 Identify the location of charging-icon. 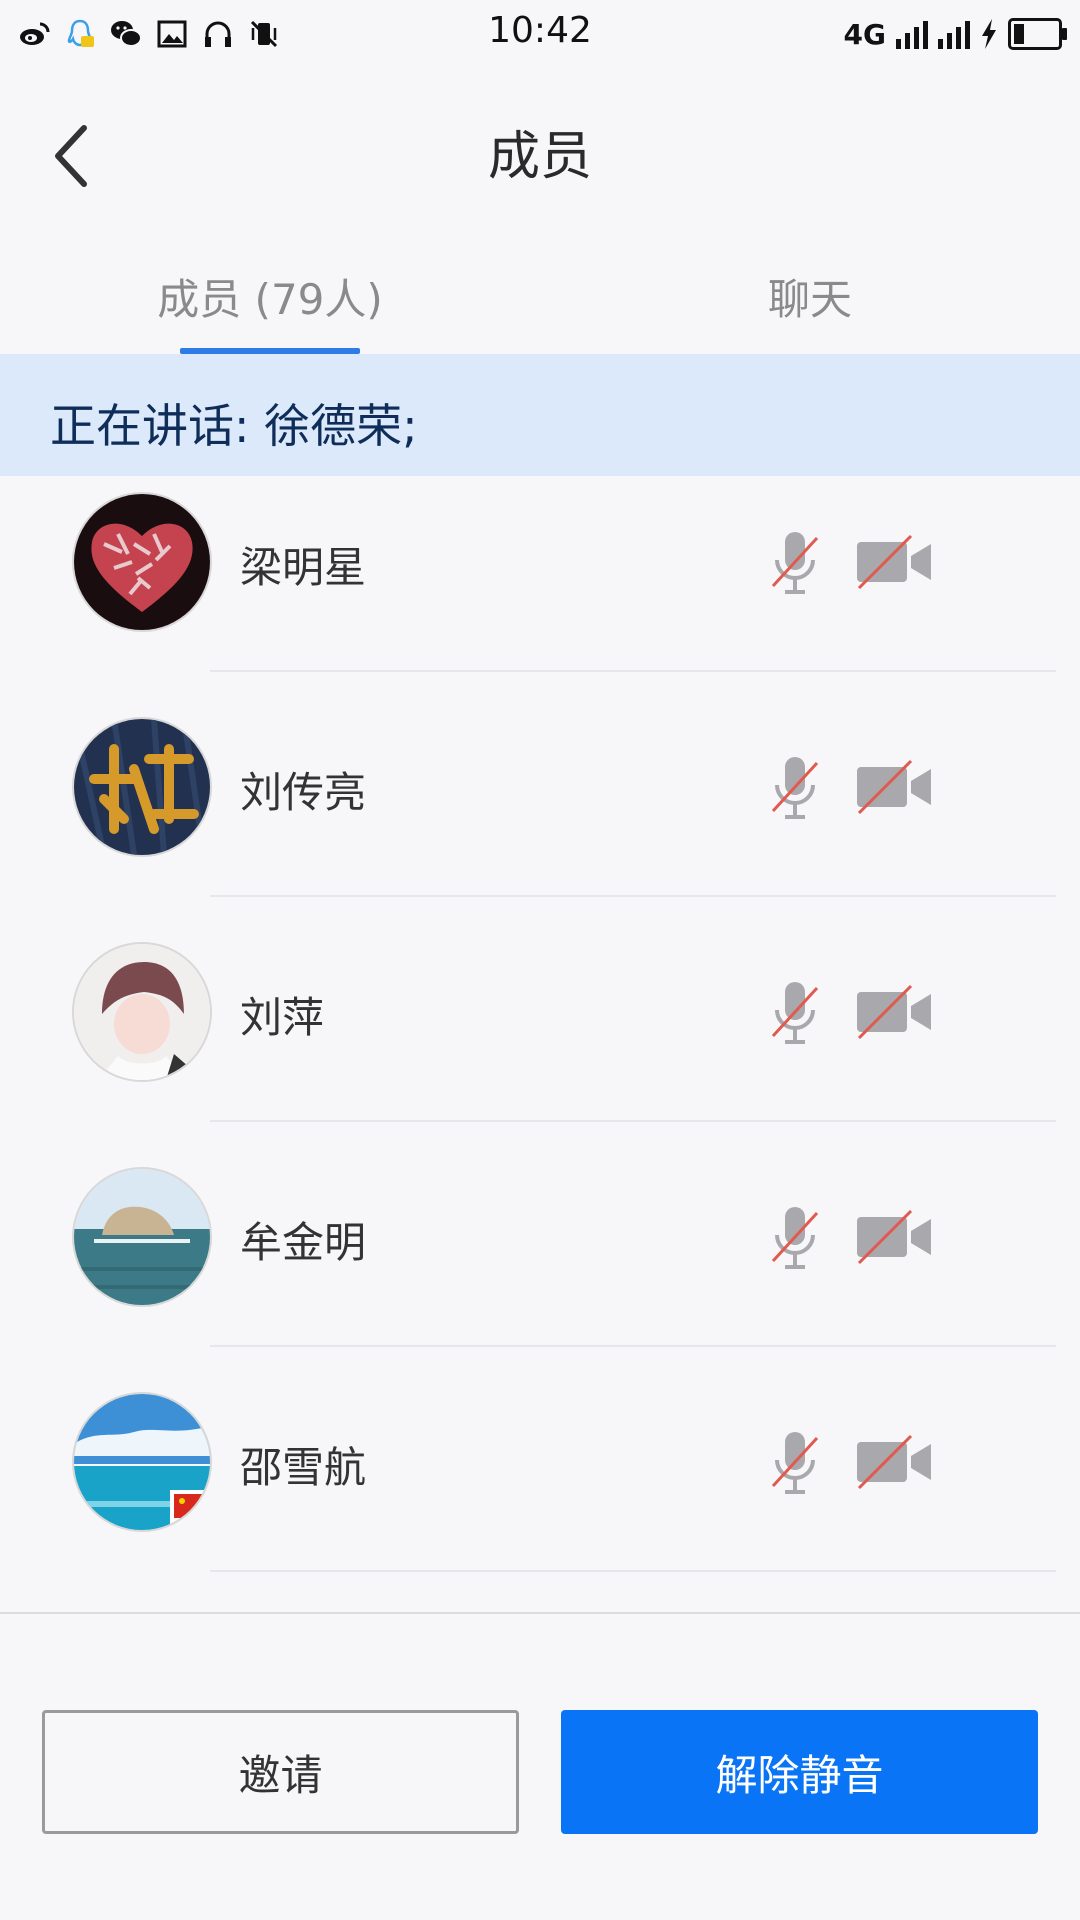
(989, 34).